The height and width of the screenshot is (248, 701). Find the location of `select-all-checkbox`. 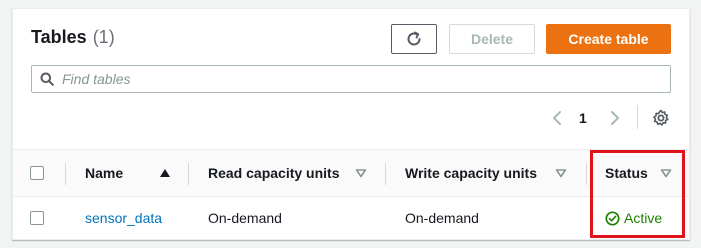

select-all-checkbox is located at coordinates (37, 173).